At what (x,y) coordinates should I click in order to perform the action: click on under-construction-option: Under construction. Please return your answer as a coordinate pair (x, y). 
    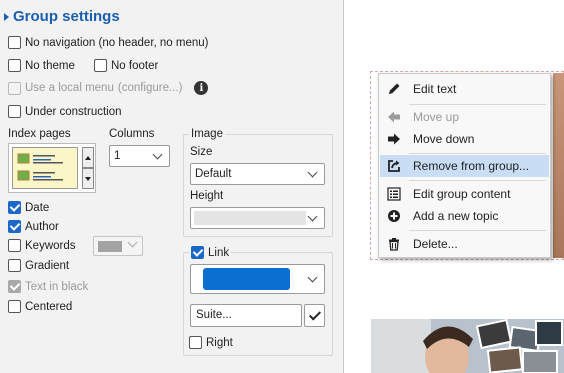
    Looking at the image, I should click on (65, 111).